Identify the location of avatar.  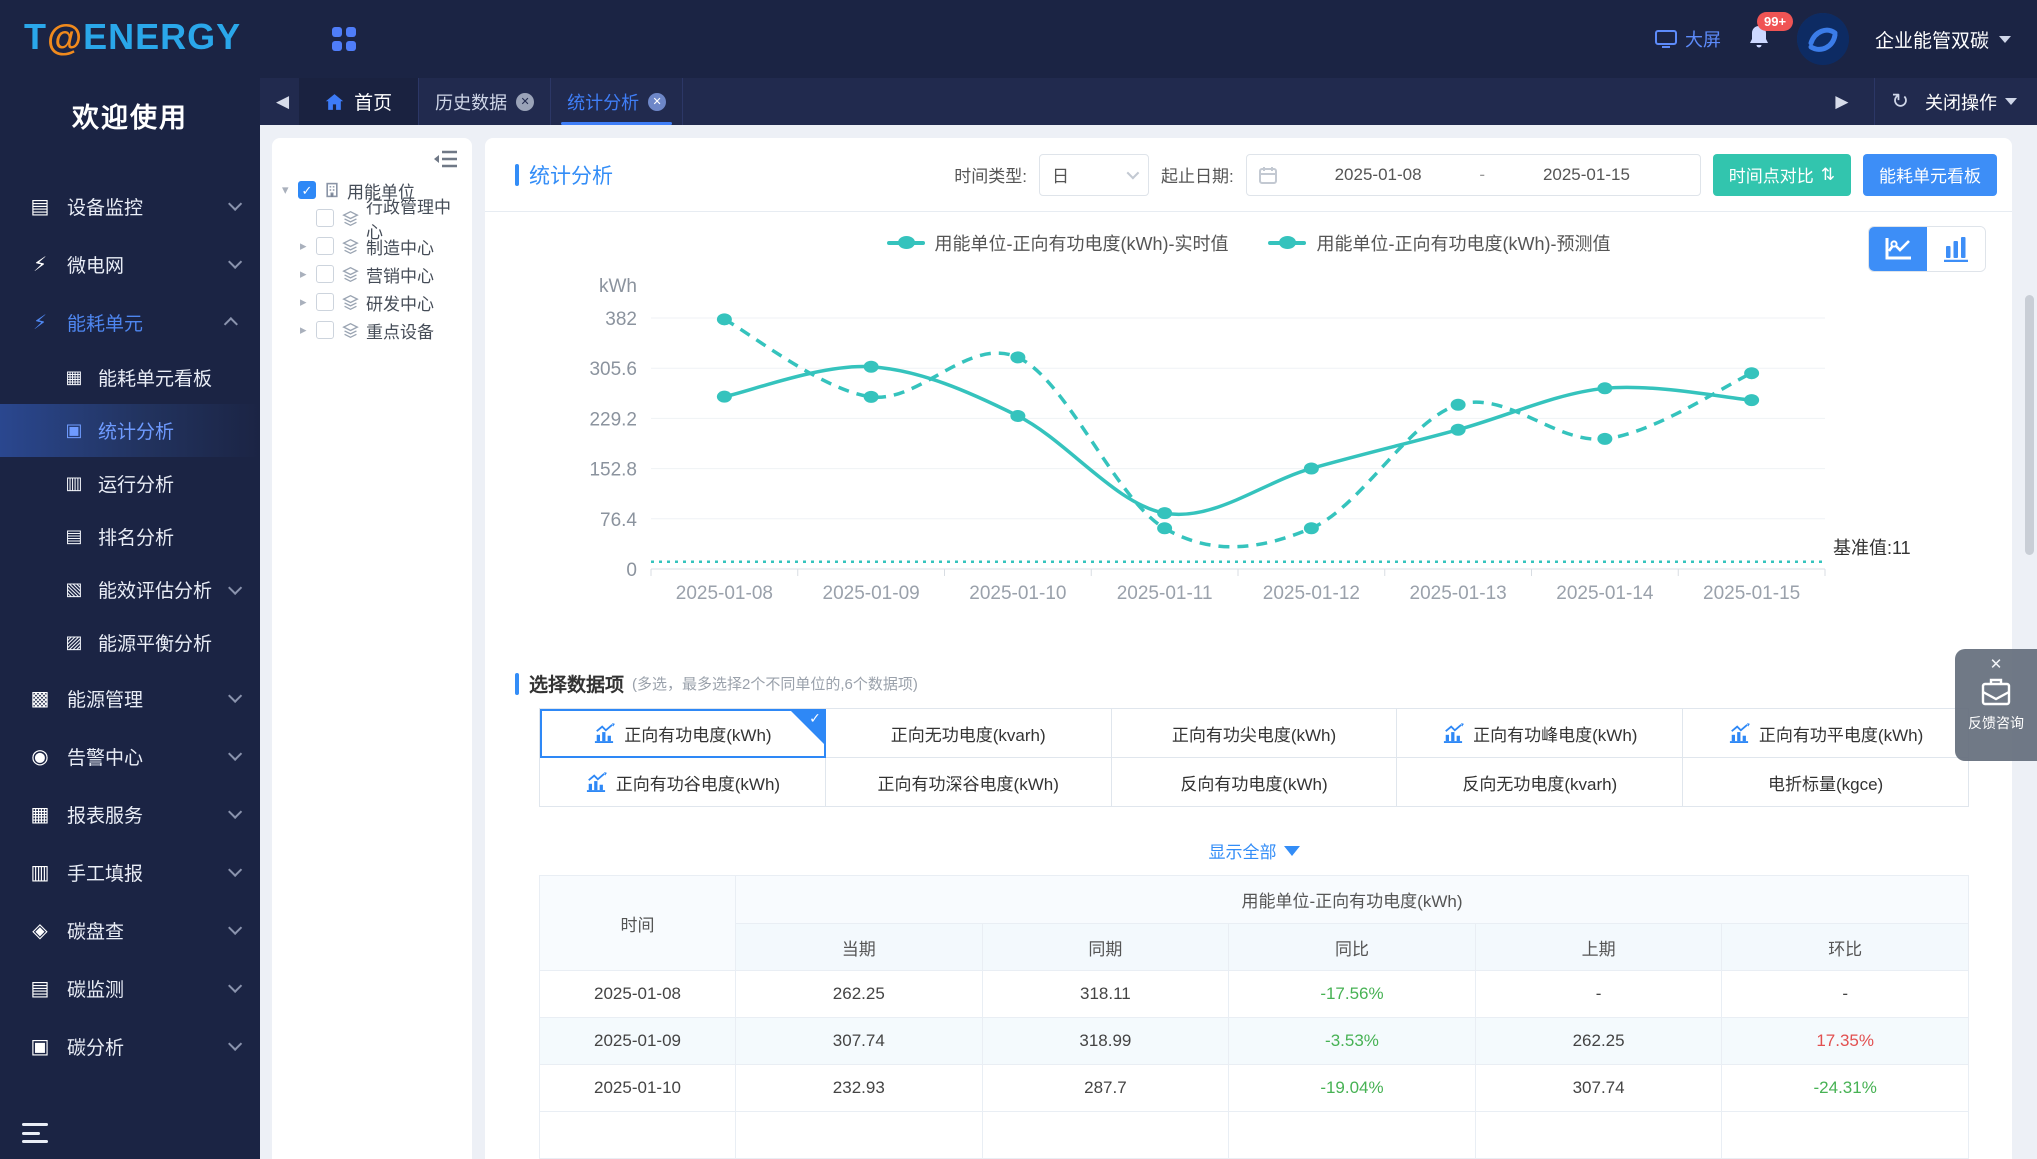
(1822, 39).